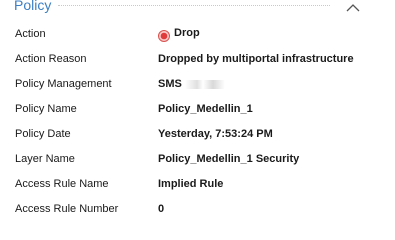 This screenshot has height=240, width=395. Describe the element at coordinates (170, 84) in the screenshot. I see `property-value: SMS` at that location.